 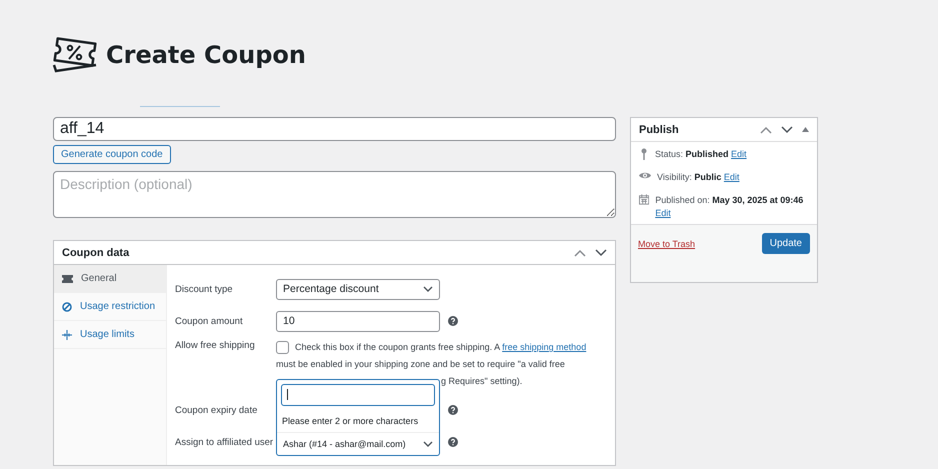 I want to click on publish-info: Visibility: Public Edit, so click(x=698, y=177).